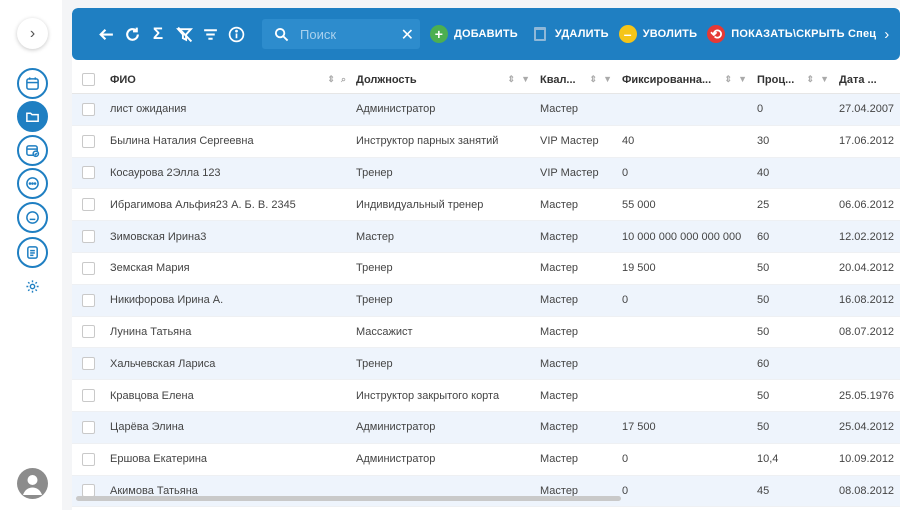  Describe the element at coordinates (486, 364) in the screenshot. I see `table-row: Хальчевская Лариса Тренер Мастер 60` at that location.